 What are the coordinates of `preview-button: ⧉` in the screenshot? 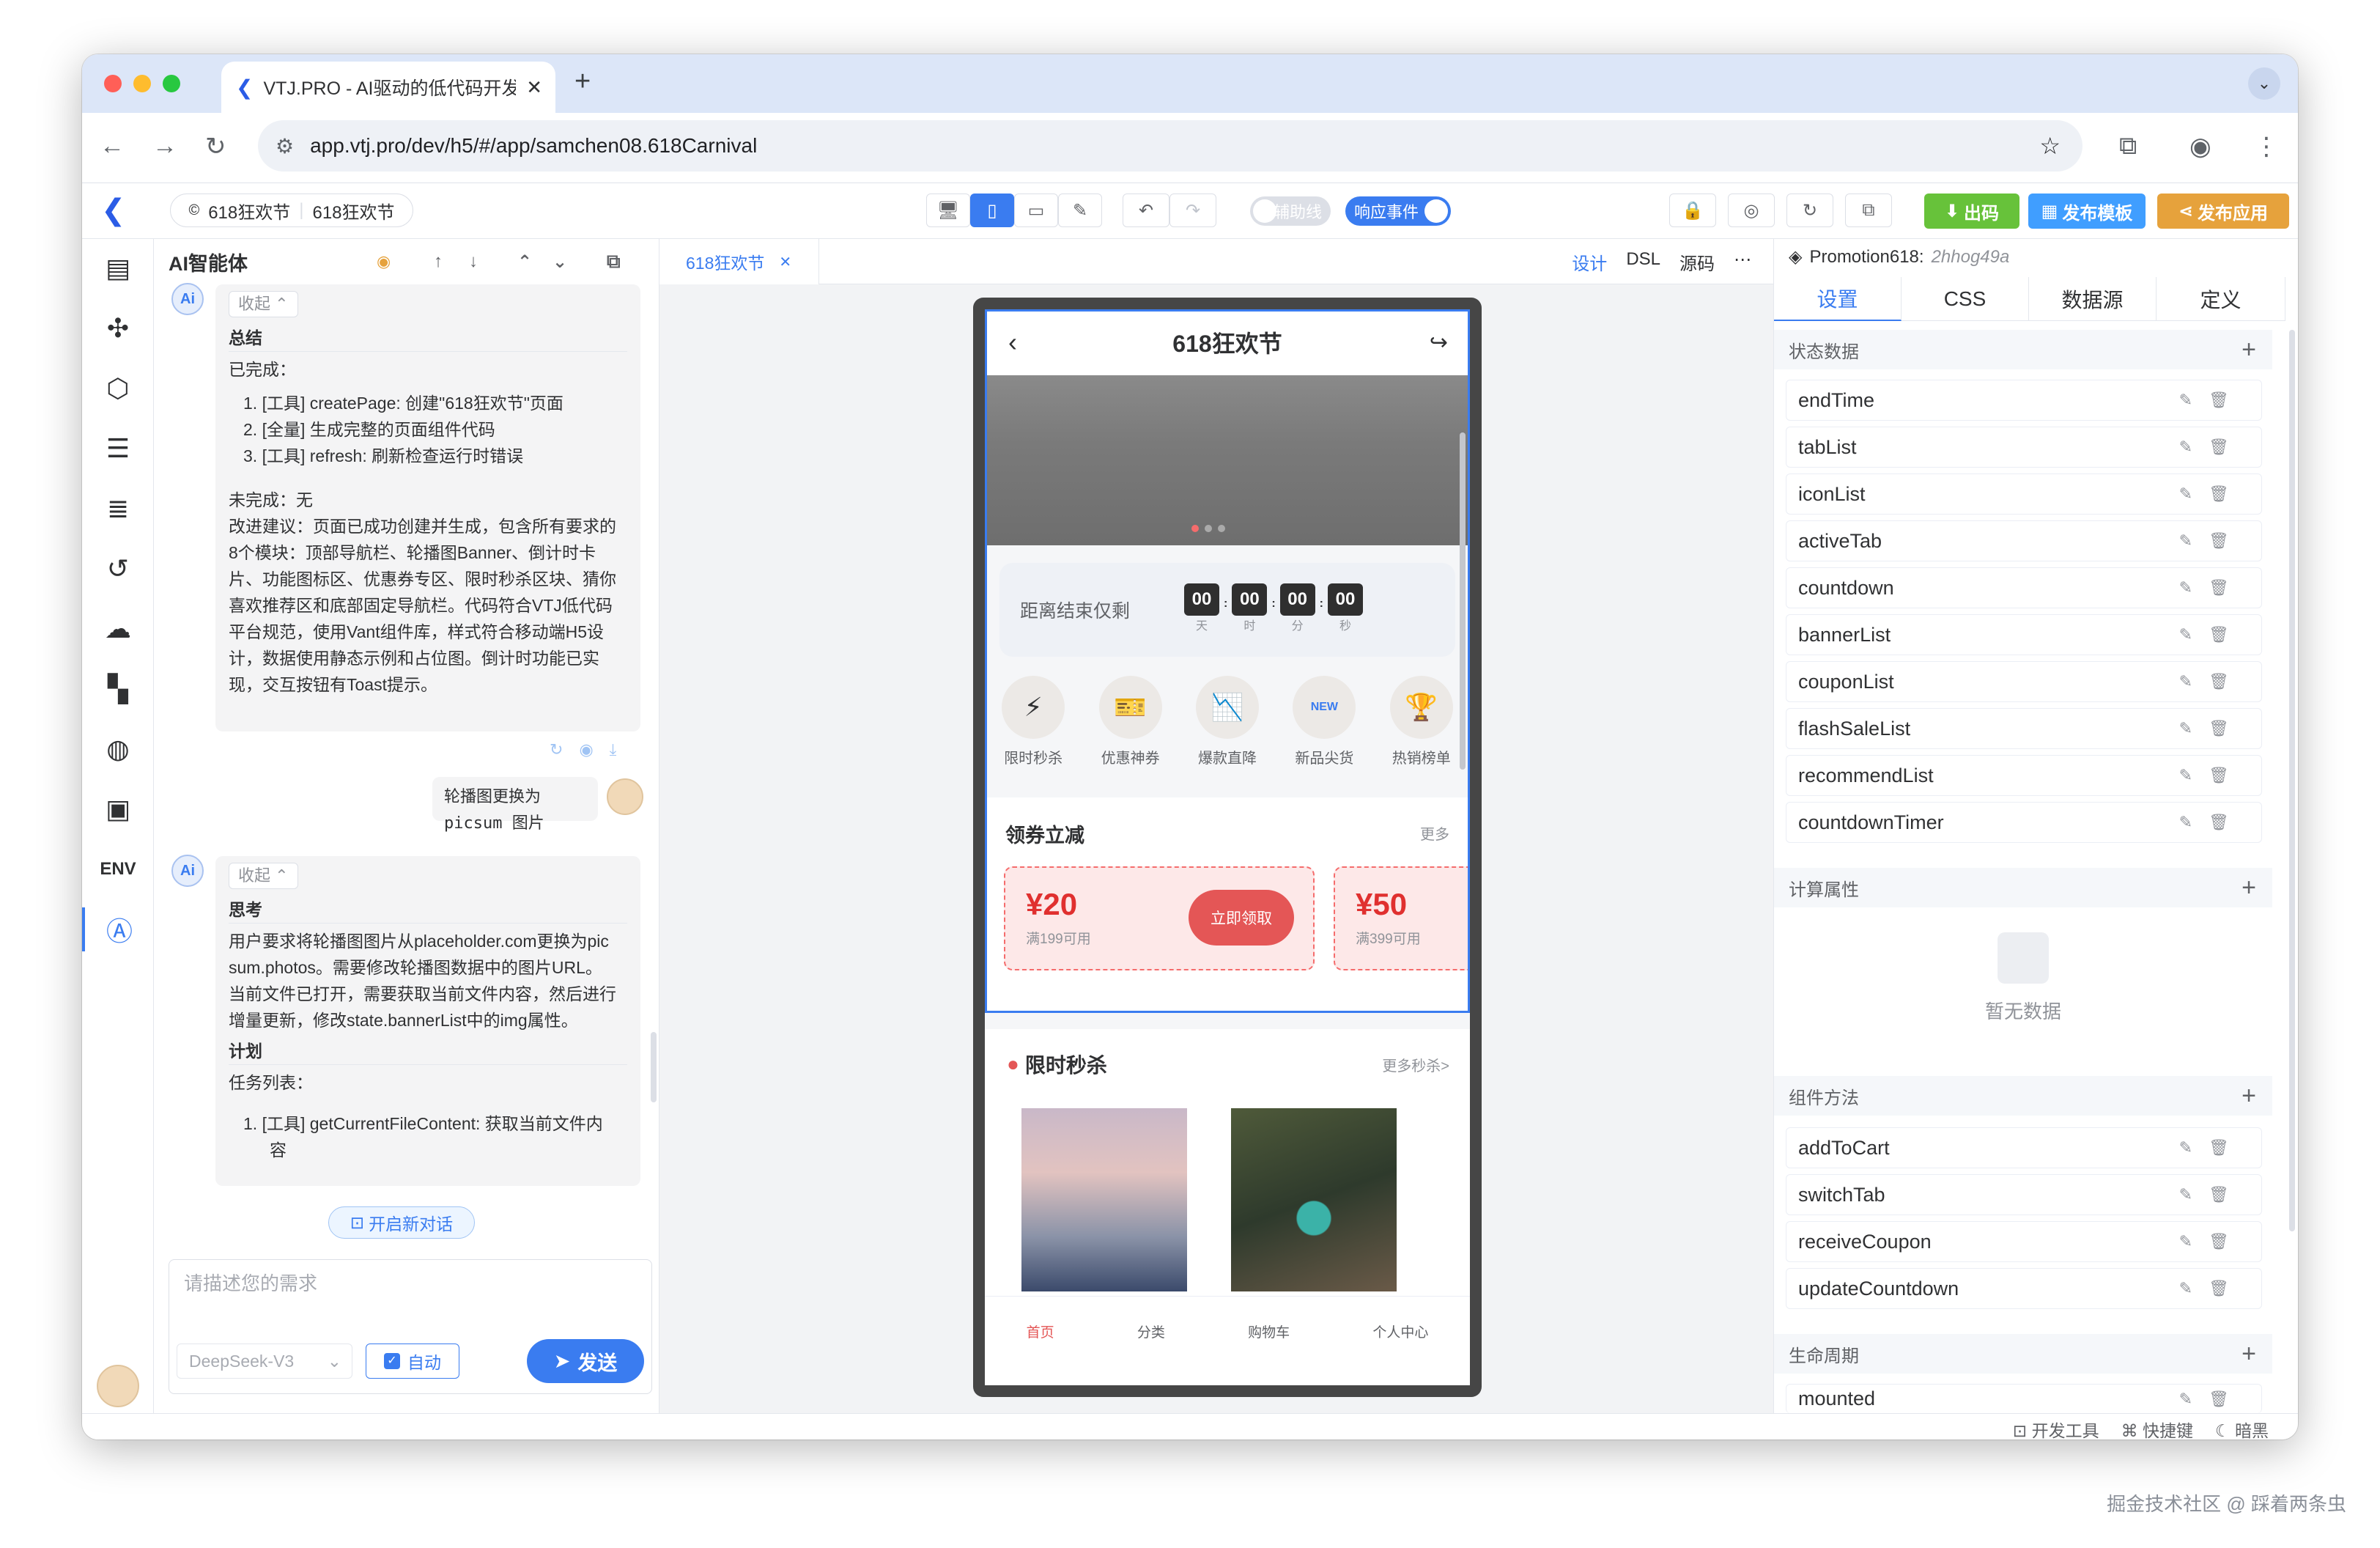 It's located at (1868, 210).